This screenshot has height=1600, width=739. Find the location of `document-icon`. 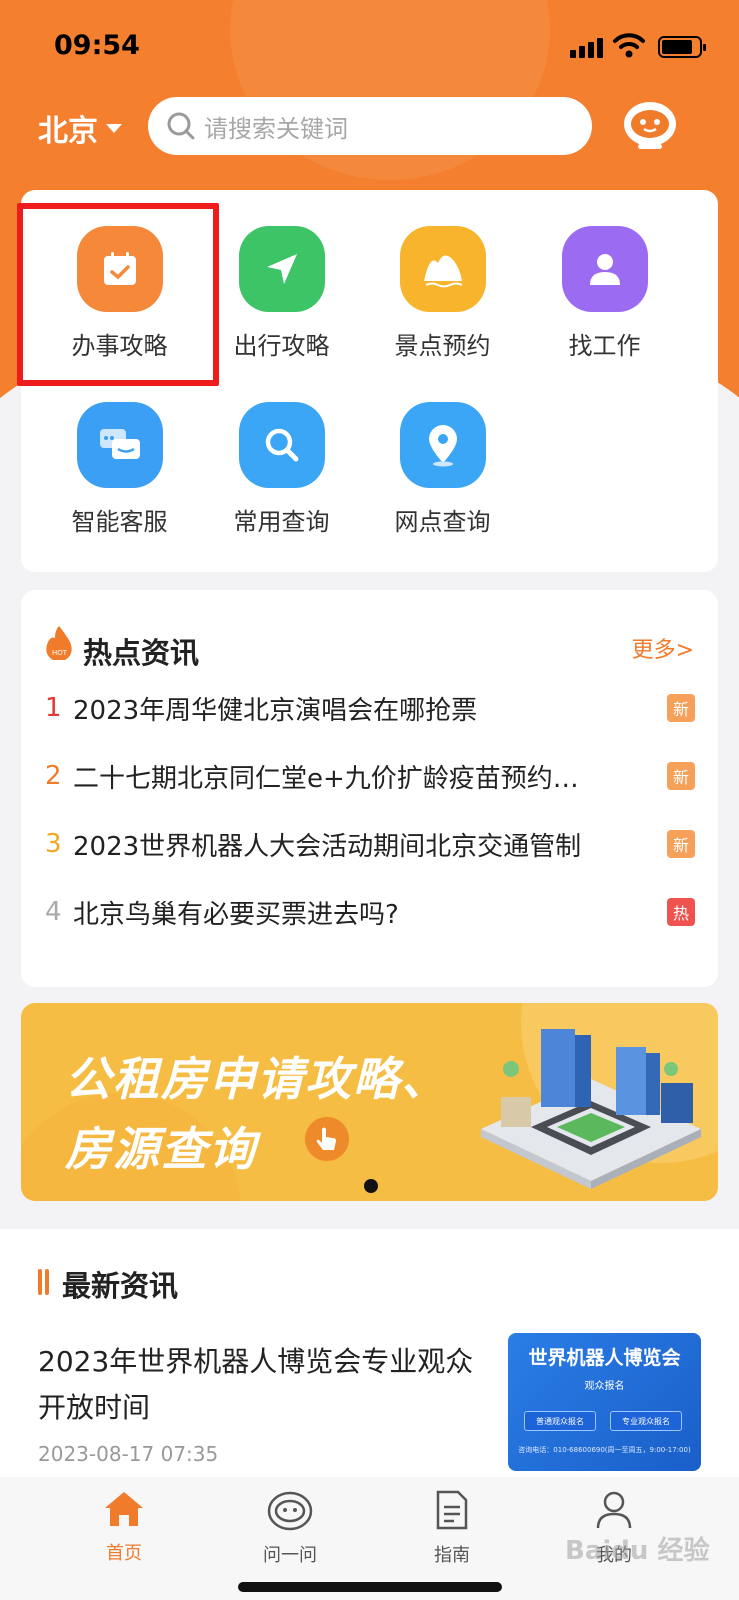

document-icon is located at coordinates (452, 1510).